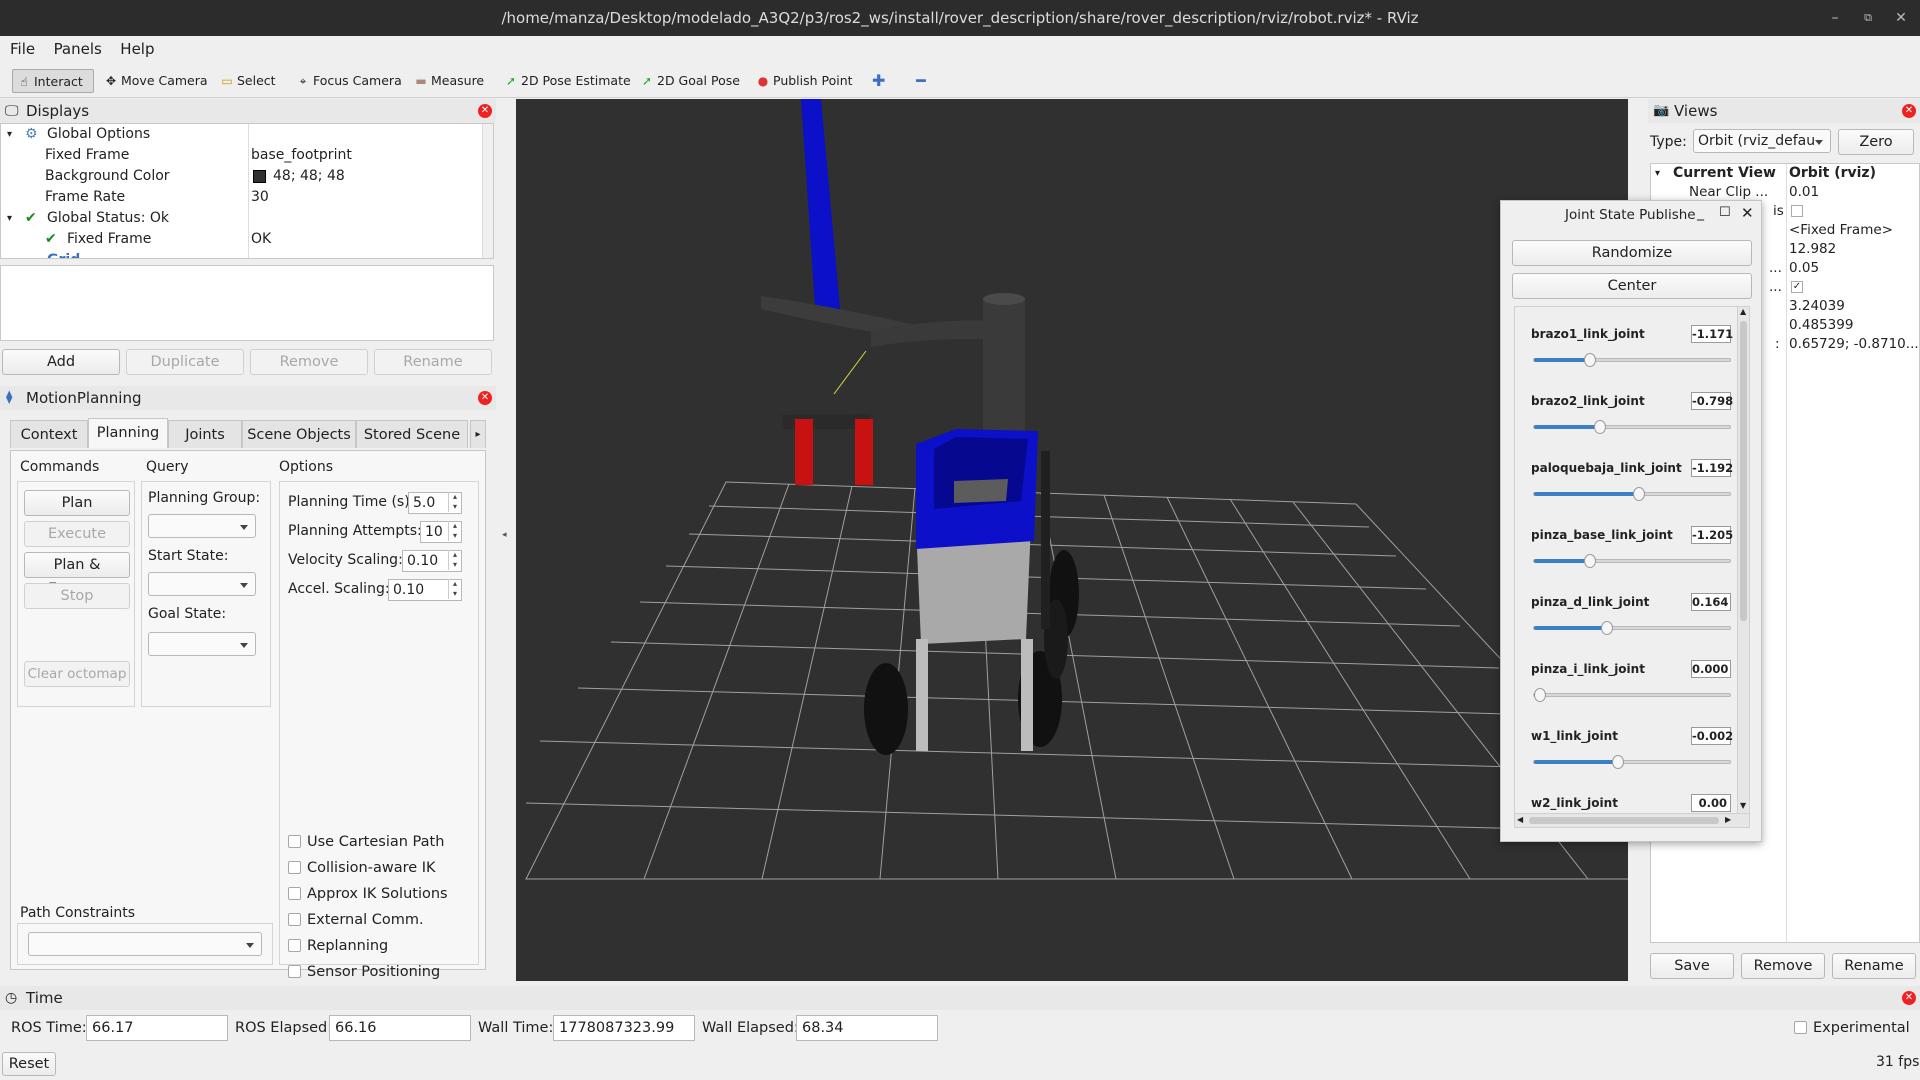 The height and width of the screenshot is (1080, 1920). Describe the element at coordinates (362, 868) in the screenshot. I see `collision-aware-ik-checkbox: Collision-aware IK` at that location.